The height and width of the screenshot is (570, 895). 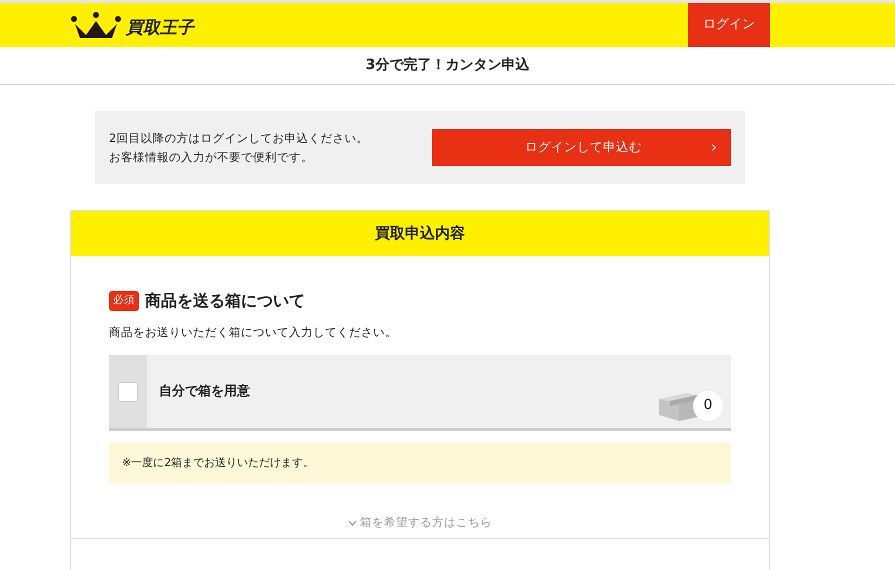 What do you see at coordinates (225, 301) in the screenshot?
I see `section-heading: 商品を送る箱について` at bounding box center [225, 301].